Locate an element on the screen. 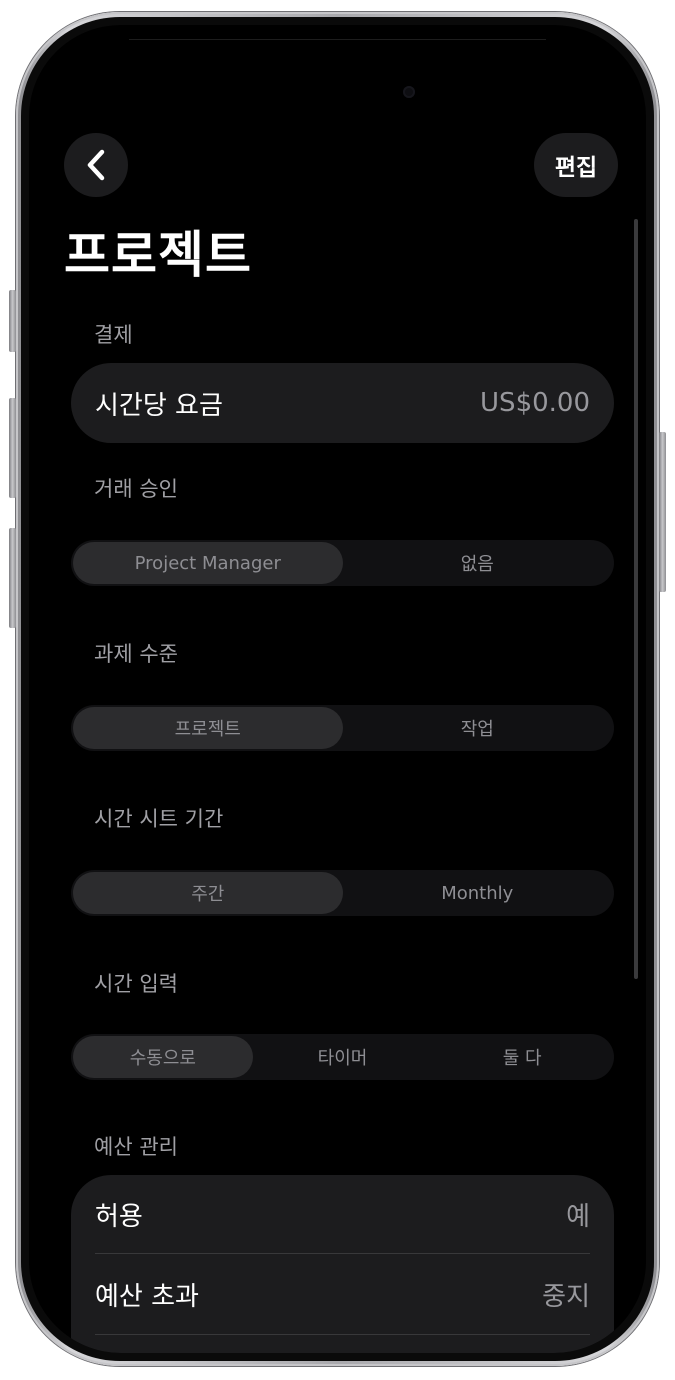 The image size is (675, 1380). hourly-rate-label: 시간당 요금 is located at coordinates (159, 405).